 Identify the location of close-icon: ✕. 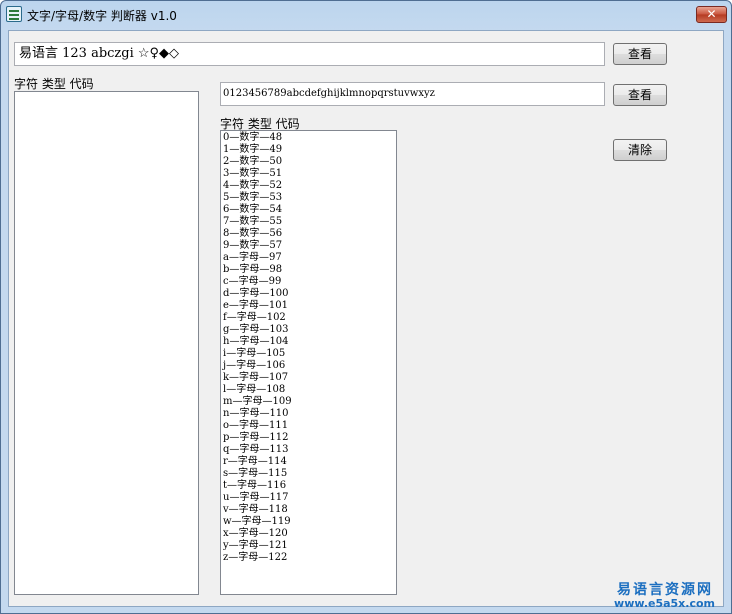
(711, 14).